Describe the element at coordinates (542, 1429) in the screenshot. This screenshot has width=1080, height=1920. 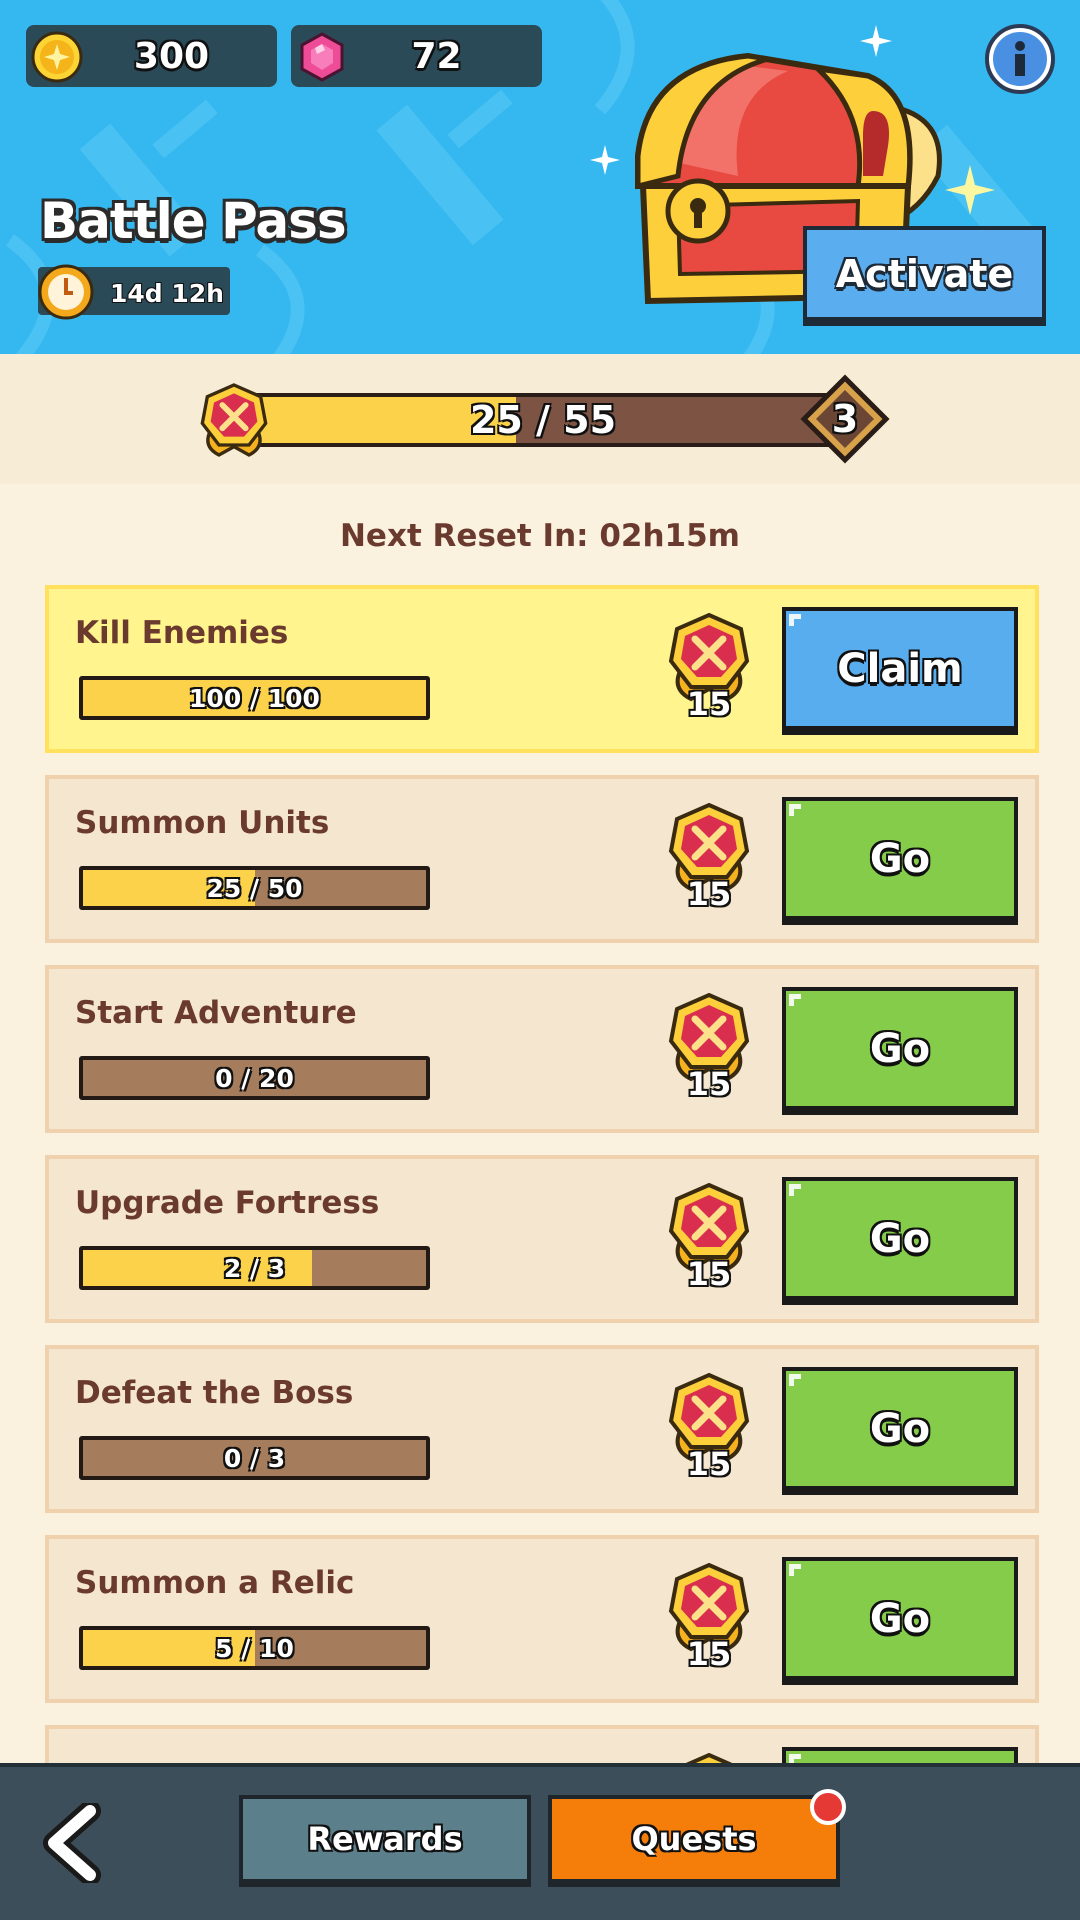
I see `quest-row: Defeat the Boss 0 / 3 15 Go` at that location.